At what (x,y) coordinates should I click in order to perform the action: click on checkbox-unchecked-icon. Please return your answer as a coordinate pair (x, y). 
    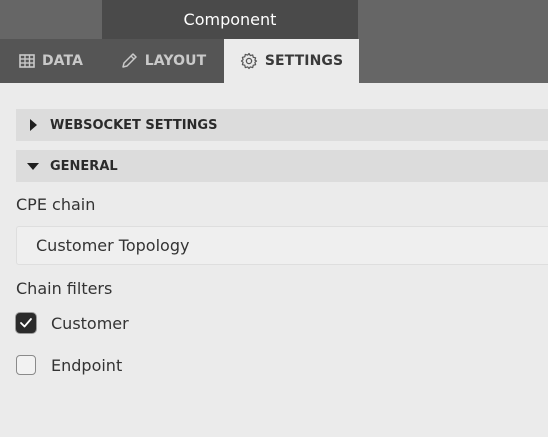
    Looking at the image, I should click on (26, 365).